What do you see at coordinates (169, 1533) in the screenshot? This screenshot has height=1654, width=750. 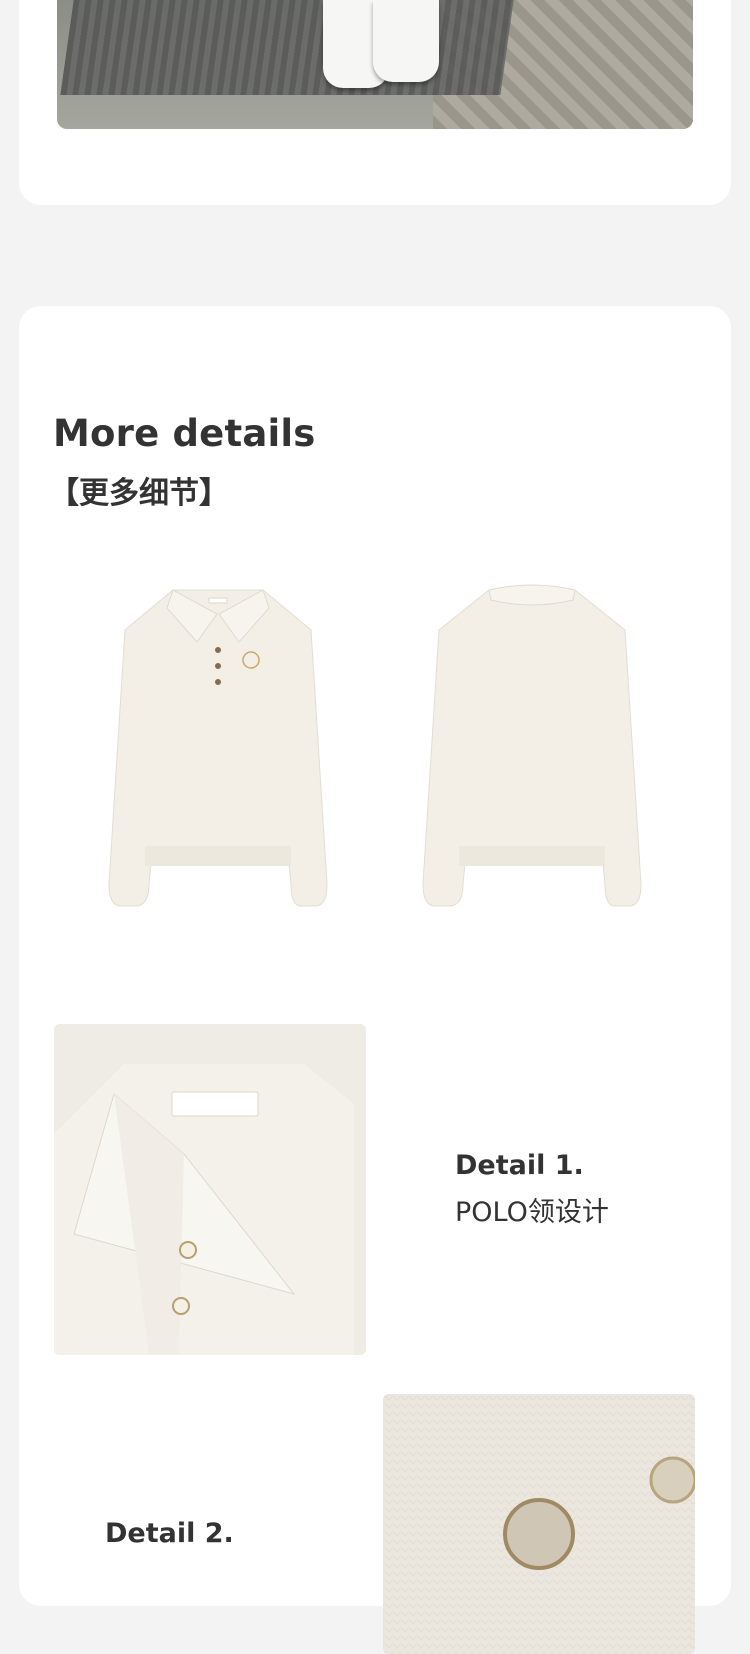 I see `detail-2-title: Detail 2.` at bounding box center [169, 1533].